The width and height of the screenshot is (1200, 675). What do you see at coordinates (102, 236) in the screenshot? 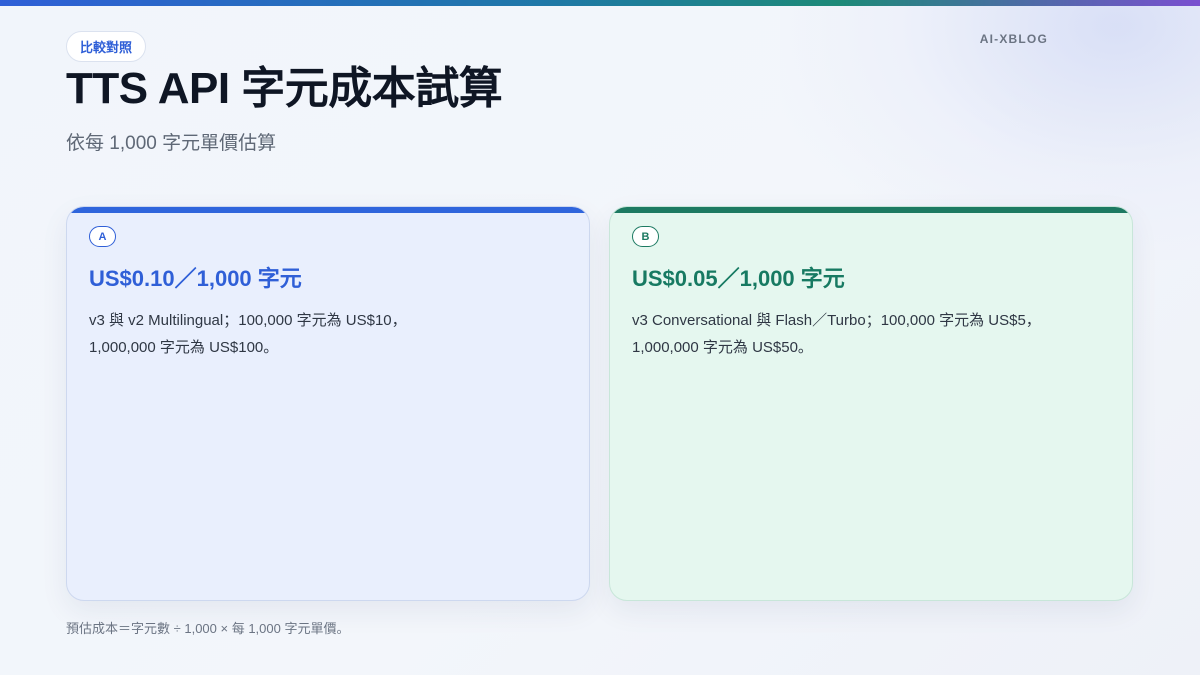
I see `card-letter-badge: A` at bounding box center [102, 236].